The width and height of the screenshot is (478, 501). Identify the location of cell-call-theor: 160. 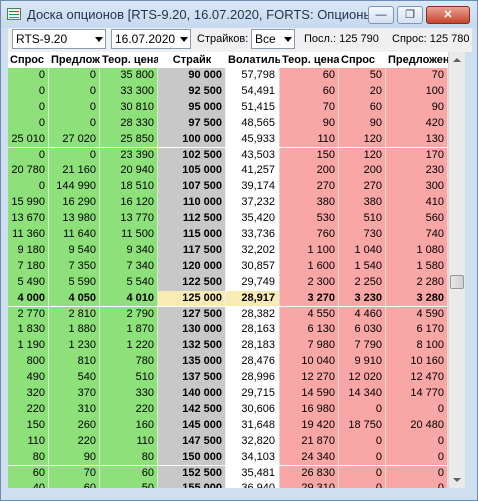
(129, 425).